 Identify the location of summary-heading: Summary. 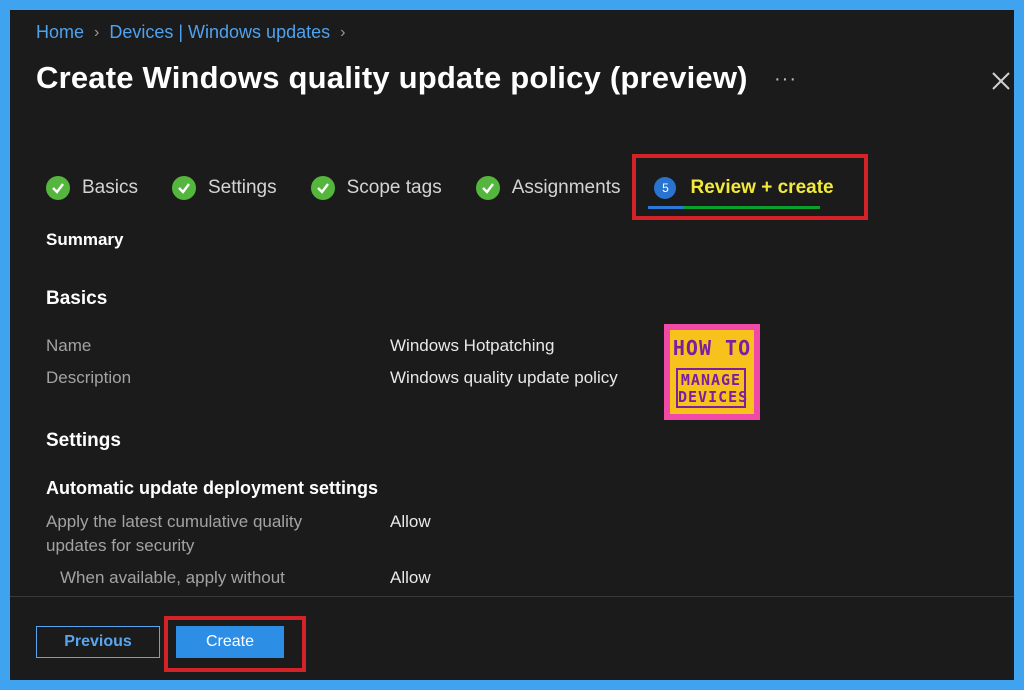
(85, 239).